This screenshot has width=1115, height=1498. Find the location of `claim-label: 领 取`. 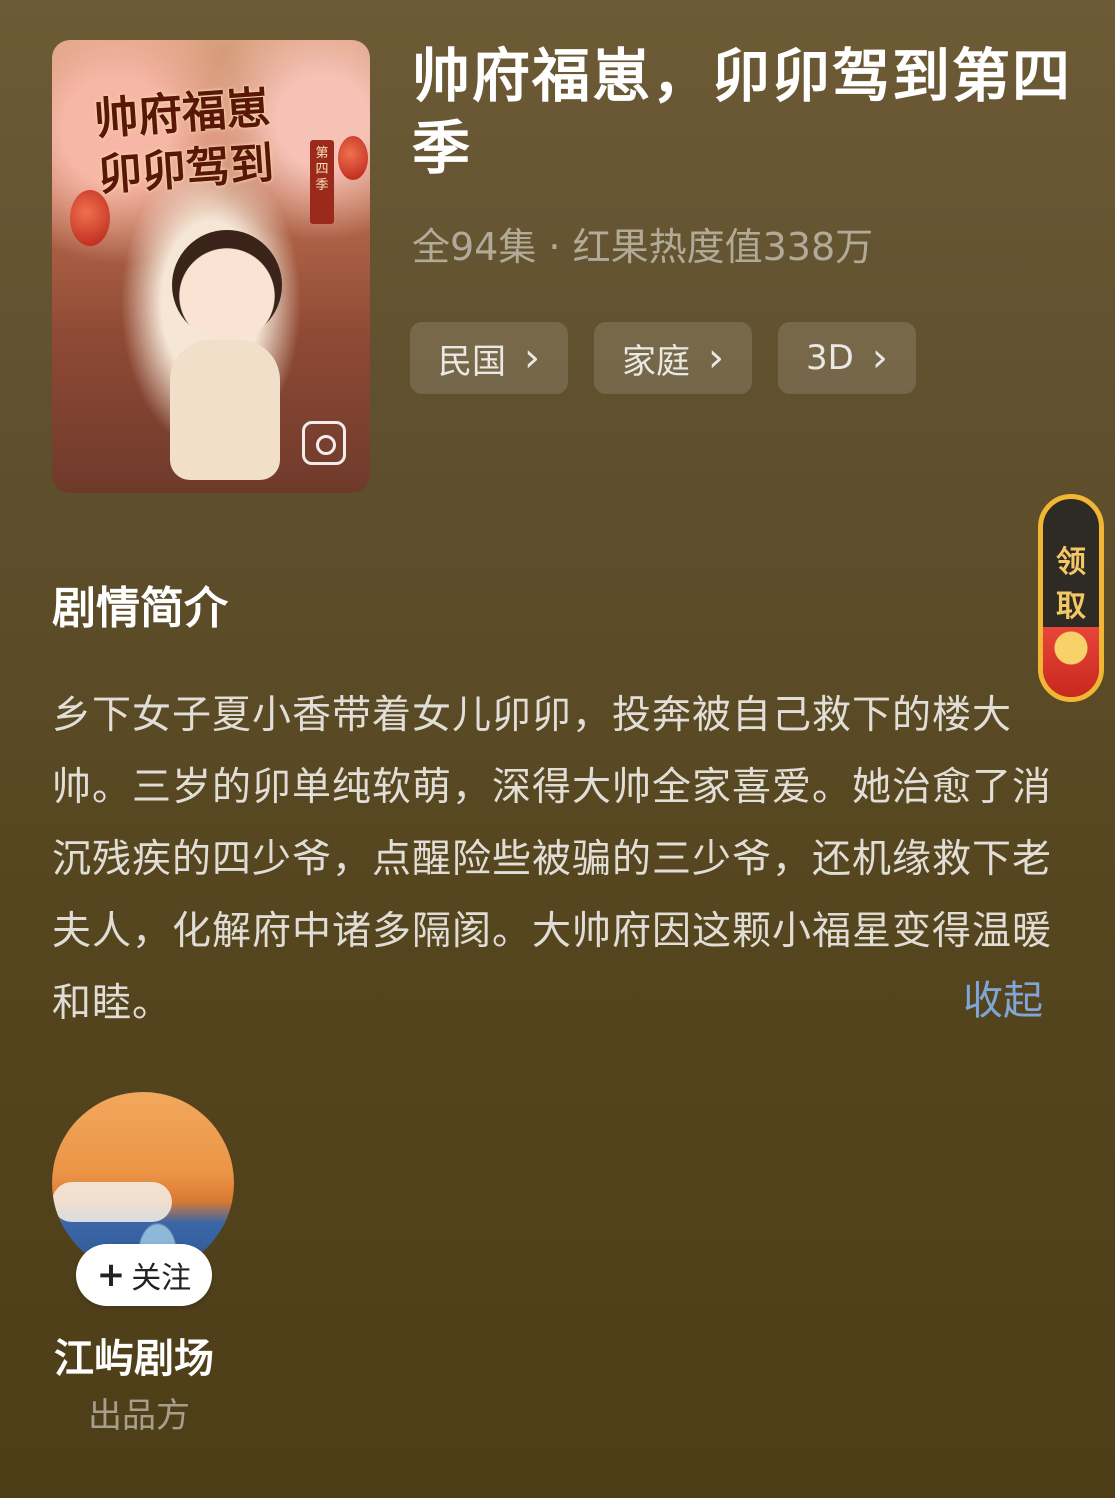

claim-label: 领 取 is located at coordinates (1071, 585).